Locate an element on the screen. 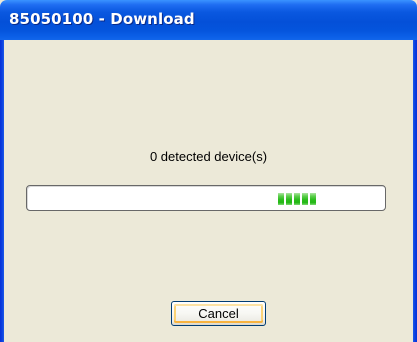 The height and width of the screenshot is (342, 417). title-bar: 85050100 - Download is located at coordinates (208, 20).